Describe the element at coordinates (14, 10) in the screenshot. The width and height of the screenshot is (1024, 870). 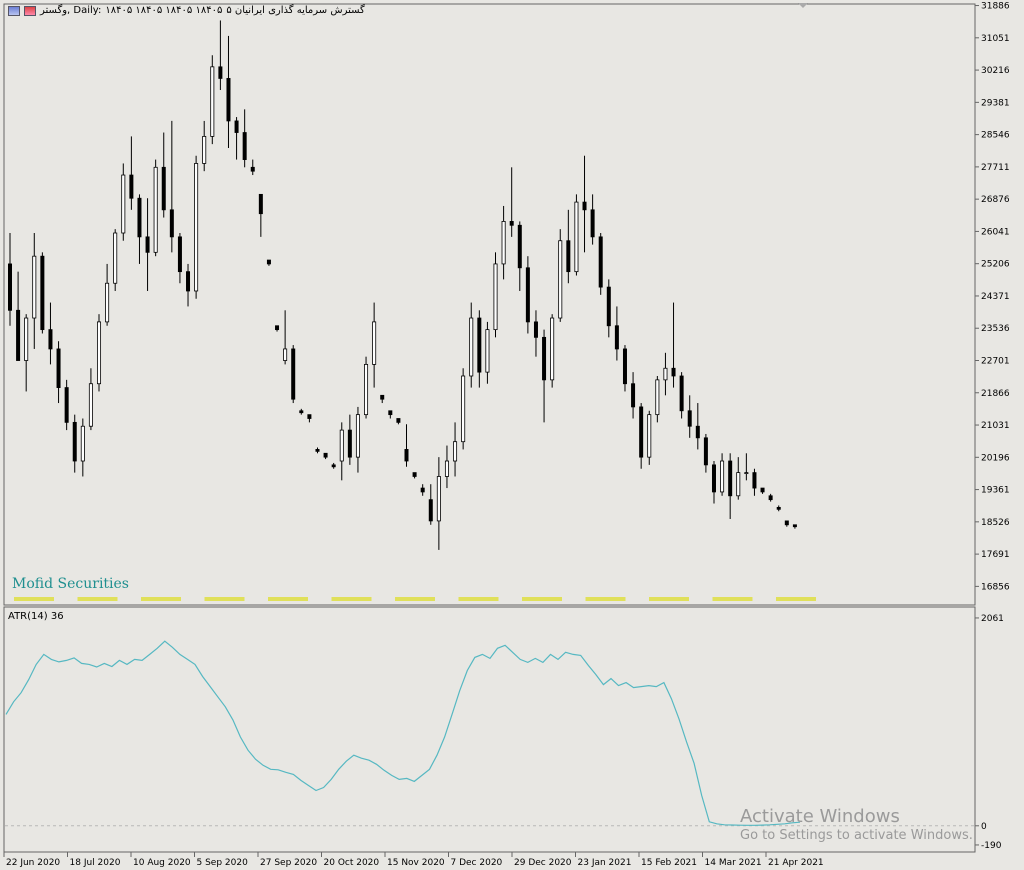
I see `chart-window-icon` at that location.